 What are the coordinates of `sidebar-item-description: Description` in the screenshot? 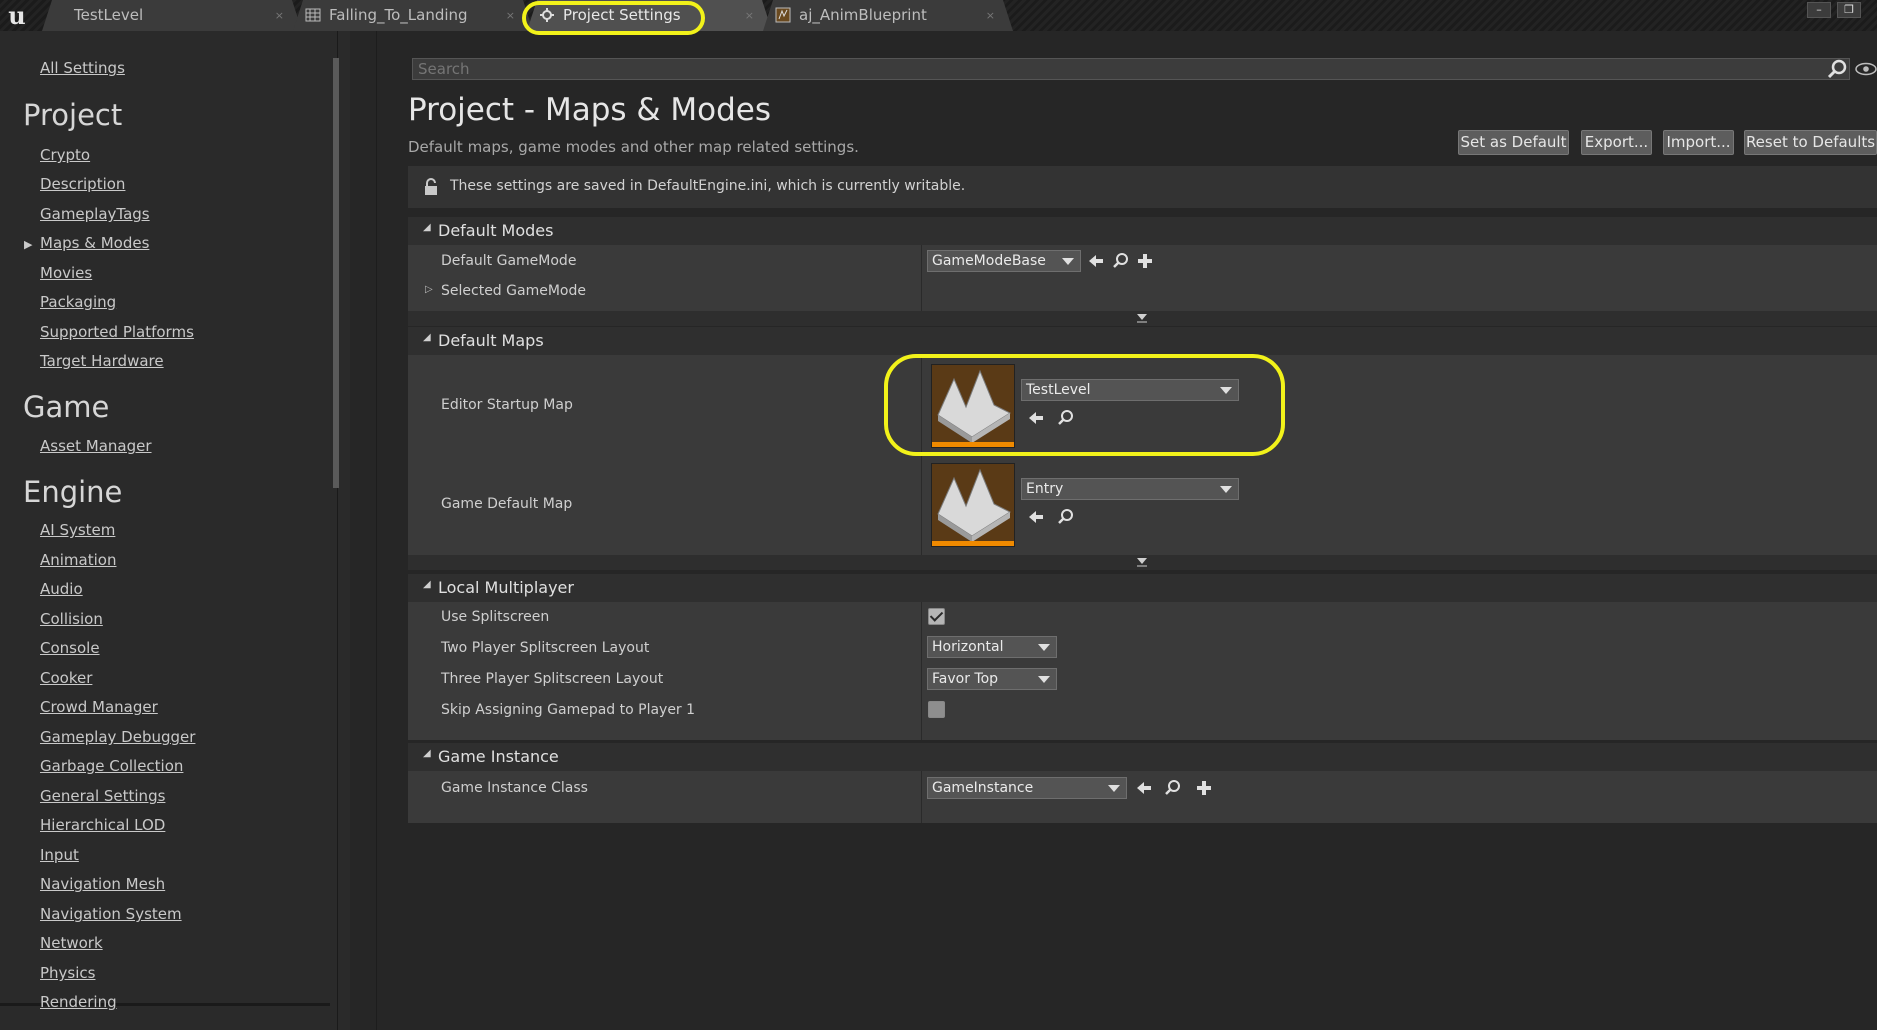 It's located at (82, 184).